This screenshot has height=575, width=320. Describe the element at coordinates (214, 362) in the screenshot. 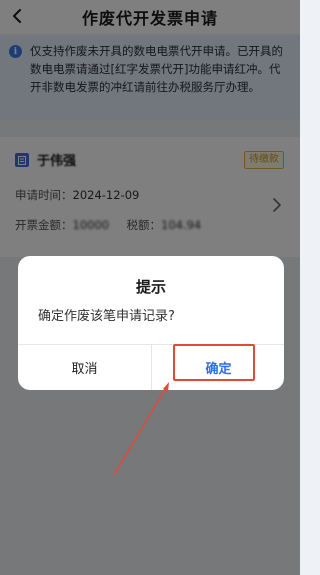

I see `highlight-box` at that location.